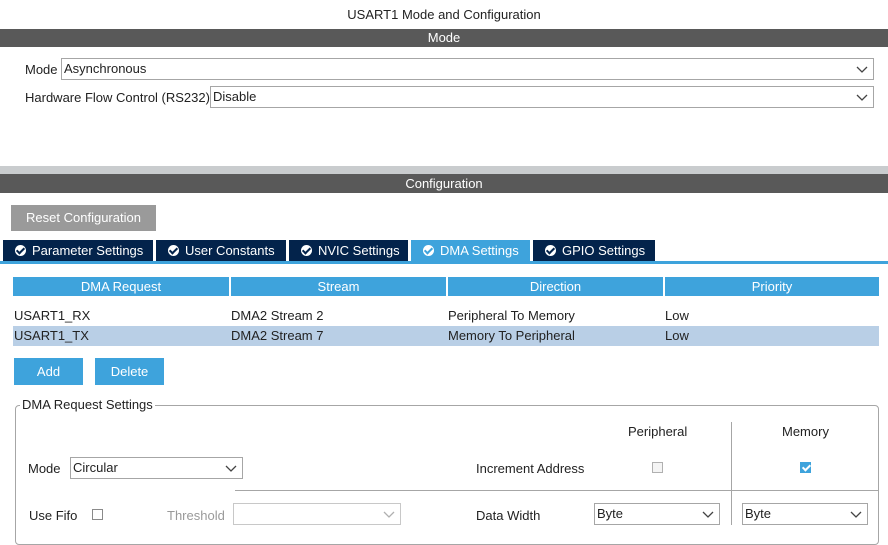 The image size is (888, 545). I want to click on cell-stream: DMA2 Stream 7, so click(277, 335).